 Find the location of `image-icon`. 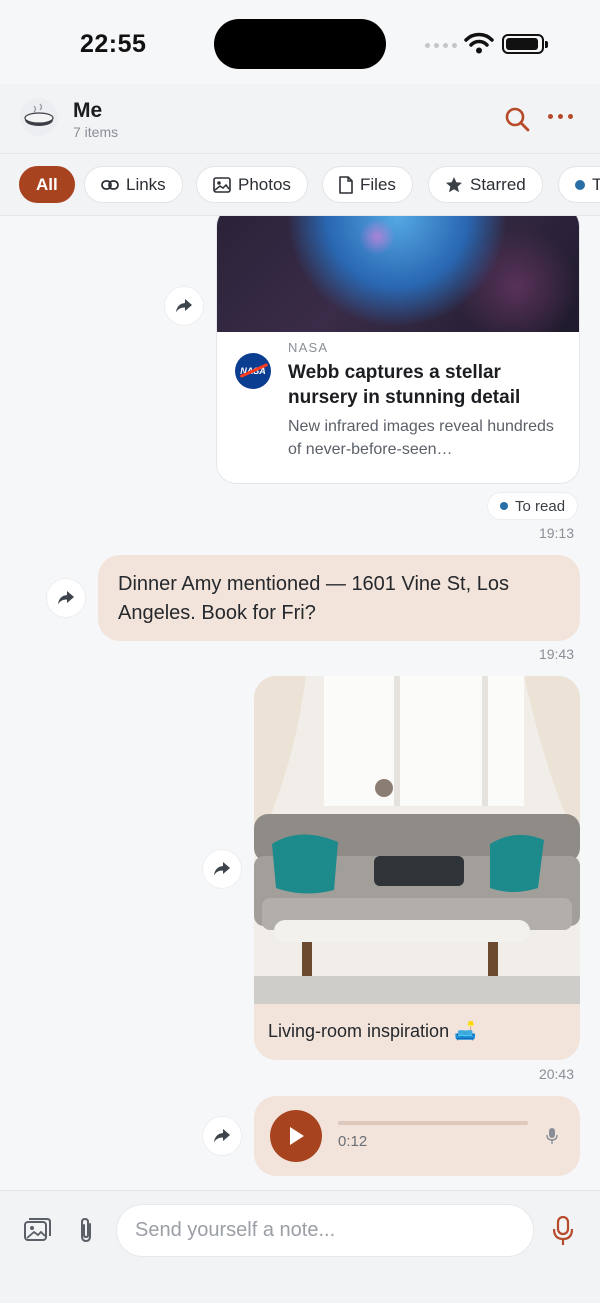

image-icon is located at coordinates (222, 184).